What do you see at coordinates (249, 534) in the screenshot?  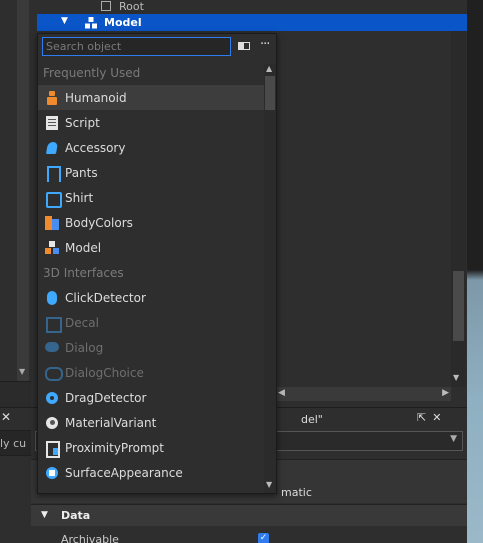 I see `property-row-archivable: Archivable ✓` at bounding box center [249, 534].